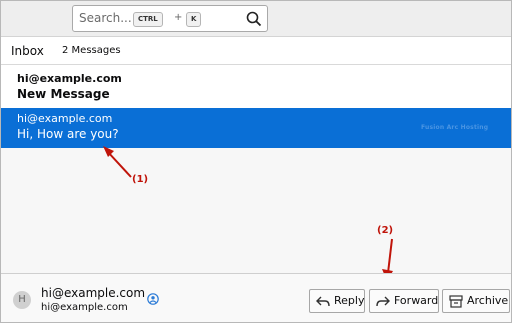 This screenshot has height=324, width=512. I want to click on sender-email: hi@example.com, so click(84, 307).